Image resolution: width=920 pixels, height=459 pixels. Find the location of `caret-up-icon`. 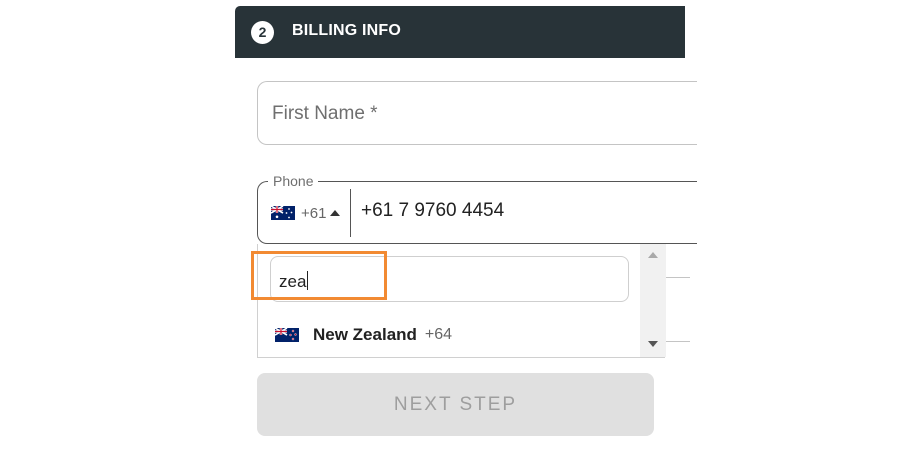

caret-up-icon is located at coordinates (335, 213).